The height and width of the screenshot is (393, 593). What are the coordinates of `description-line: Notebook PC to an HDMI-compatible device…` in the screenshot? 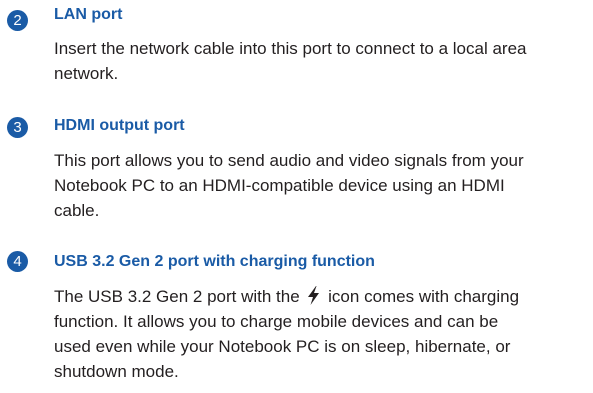 It's located at (279, 185).